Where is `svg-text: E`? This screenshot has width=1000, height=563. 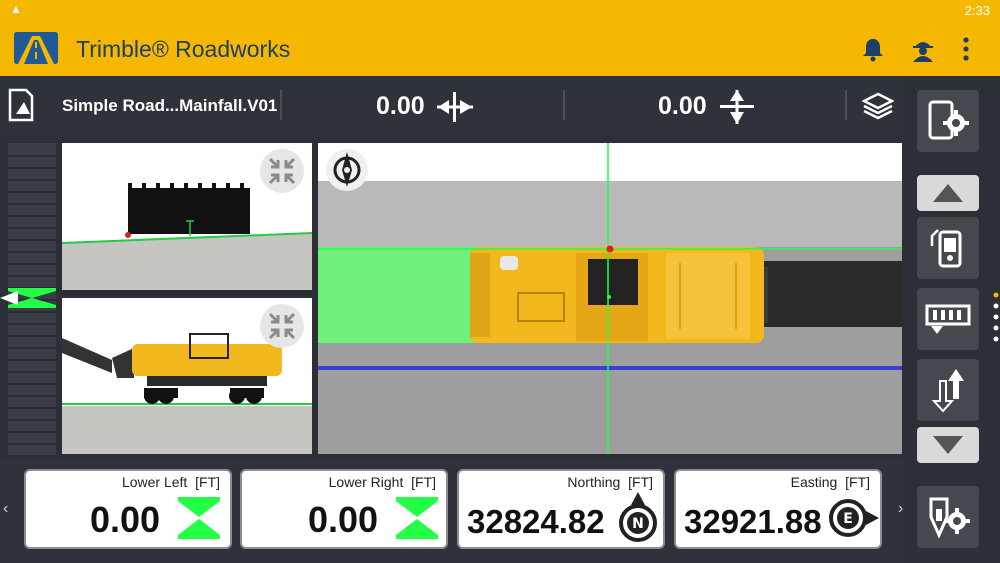 svg-text: E is located at coordinates (848, 519).